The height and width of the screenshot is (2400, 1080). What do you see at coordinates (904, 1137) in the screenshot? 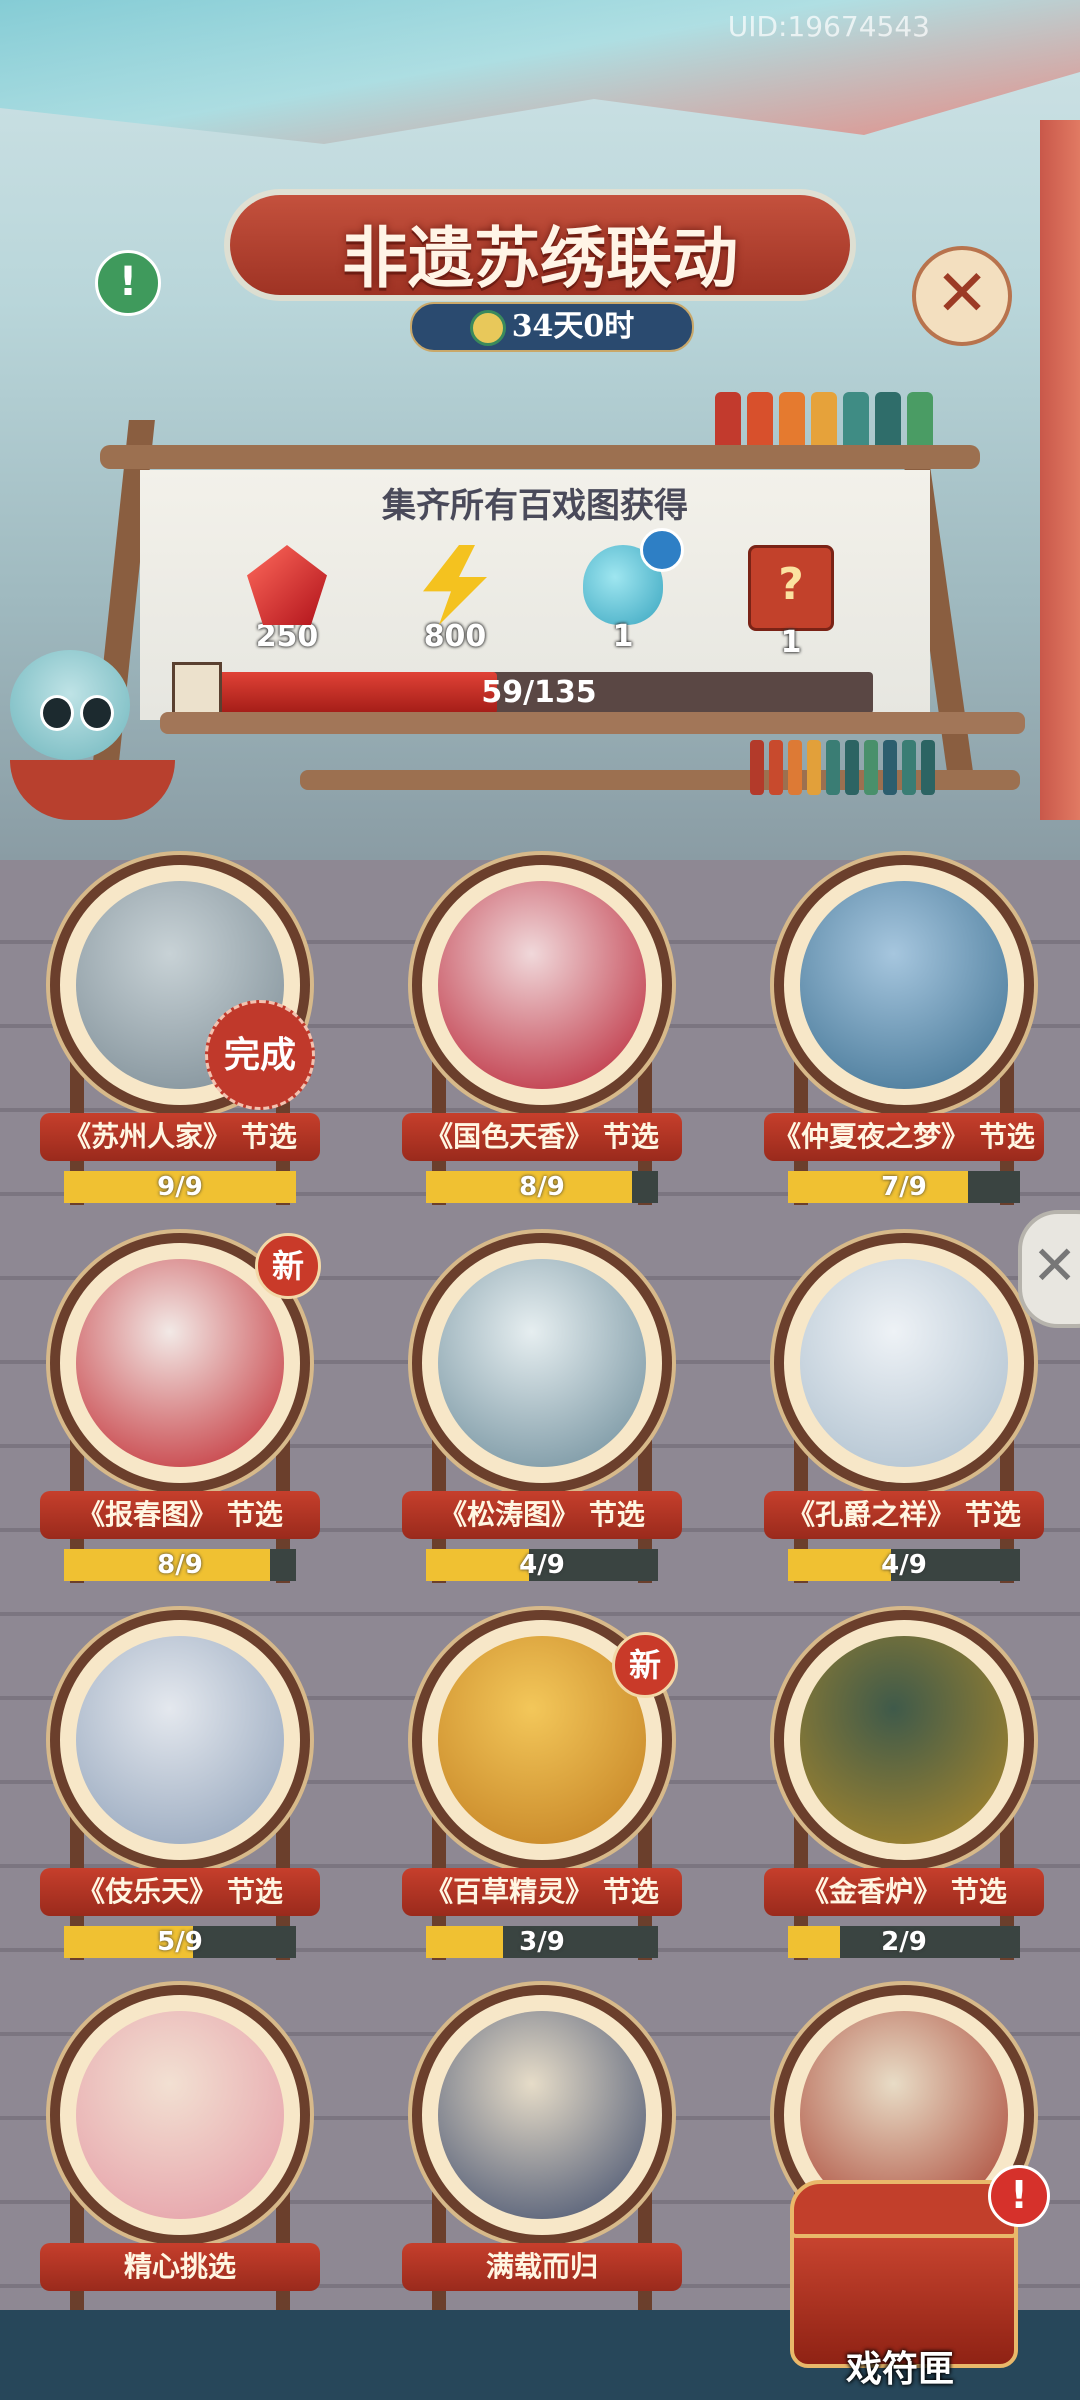
I see `card-title: 《仲夏夜之梦》 节选` at bounding box center [904, 1137].